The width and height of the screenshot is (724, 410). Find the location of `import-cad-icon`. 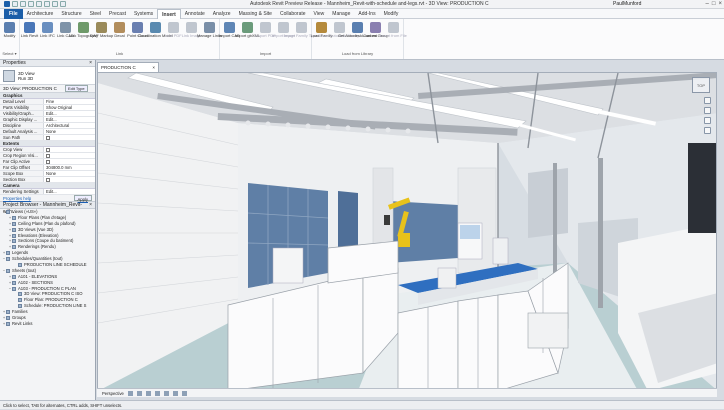

import-cad-icon is located at coordinates (229, 27).